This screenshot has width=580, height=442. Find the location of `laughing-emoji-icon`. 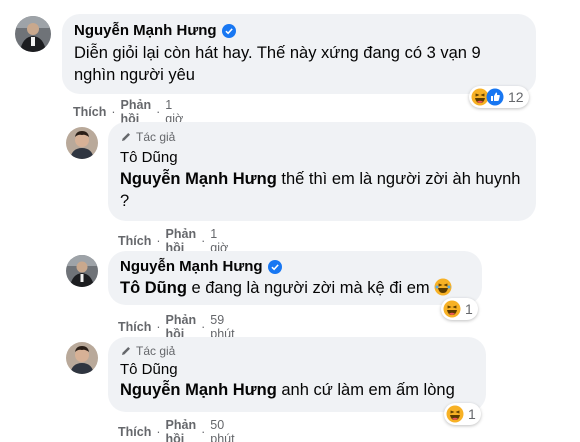

laughing-emoji-icon is located at coordinates (443, 287).